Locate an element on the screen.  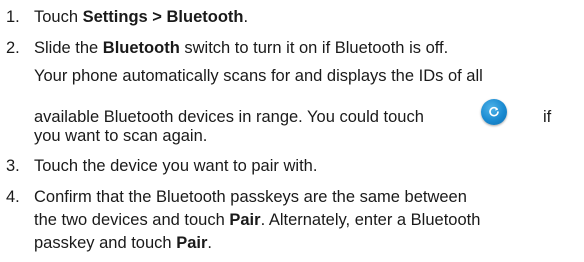
step-4-text-line-3: passkey and touch Pair. is located at coordinates (123, 243).